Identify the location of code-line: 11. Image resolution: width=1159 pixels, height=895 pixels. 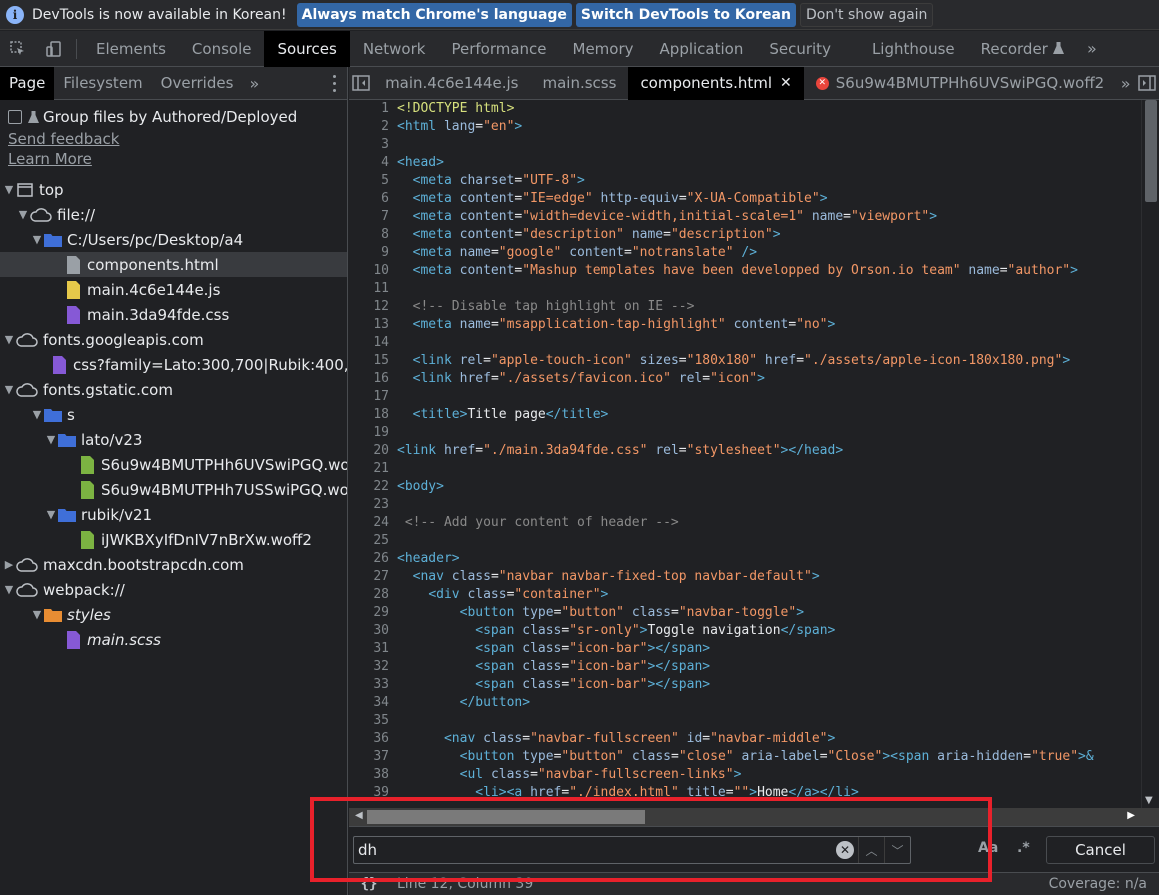
(745, 289).